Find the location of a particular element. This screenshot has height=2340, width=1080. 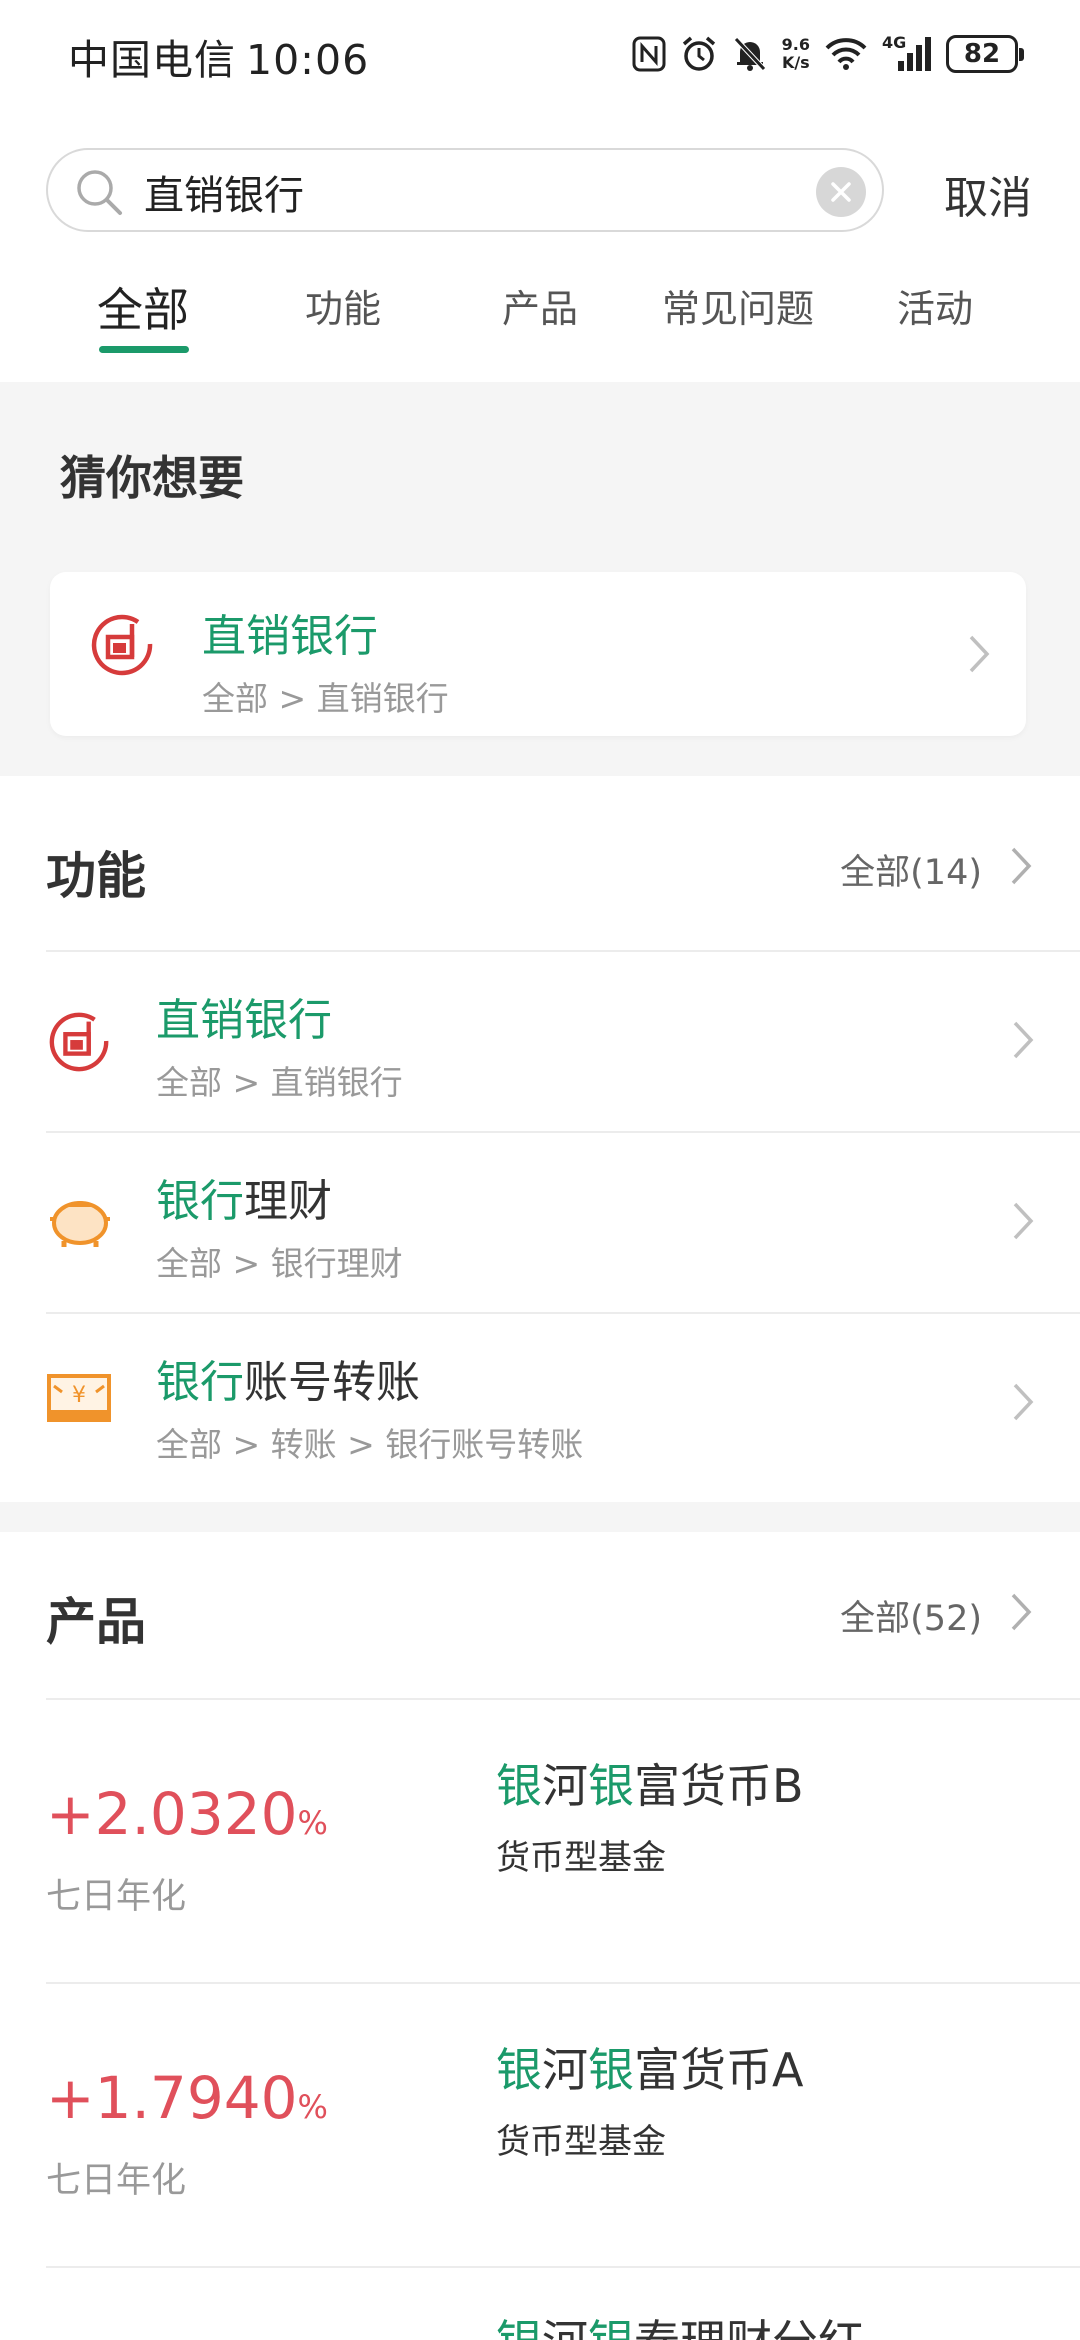

function-path: 全部 > 直销银行 is located at coordinates (279, 1082).